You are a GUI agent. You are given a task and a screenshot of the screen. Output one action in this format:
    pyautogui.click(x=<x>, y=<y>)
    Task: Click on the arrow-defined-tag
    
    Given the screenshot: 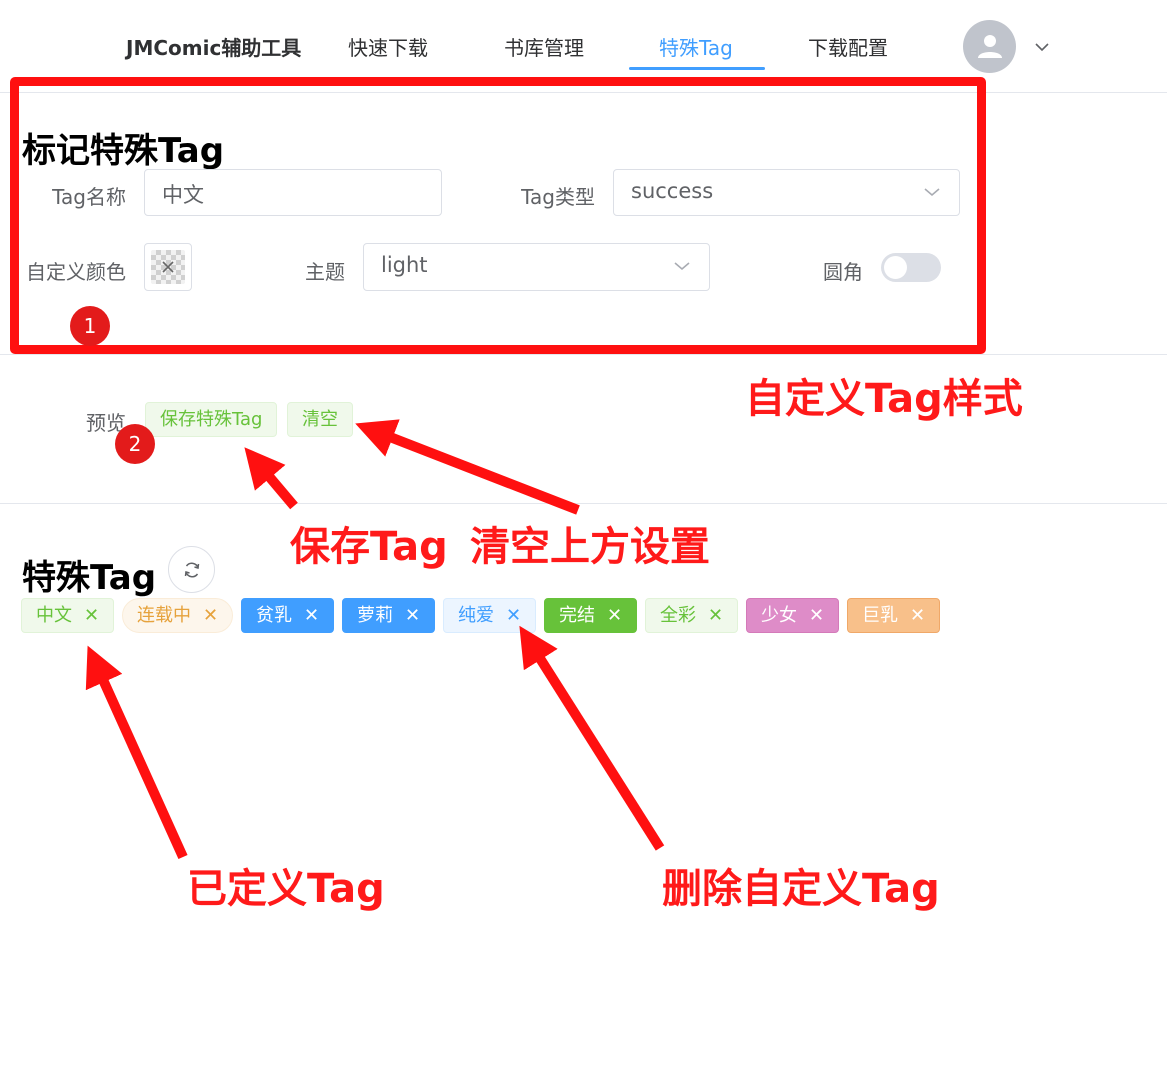 What is the action you would take?
    pyautogui.click(x=136, y=752)
    